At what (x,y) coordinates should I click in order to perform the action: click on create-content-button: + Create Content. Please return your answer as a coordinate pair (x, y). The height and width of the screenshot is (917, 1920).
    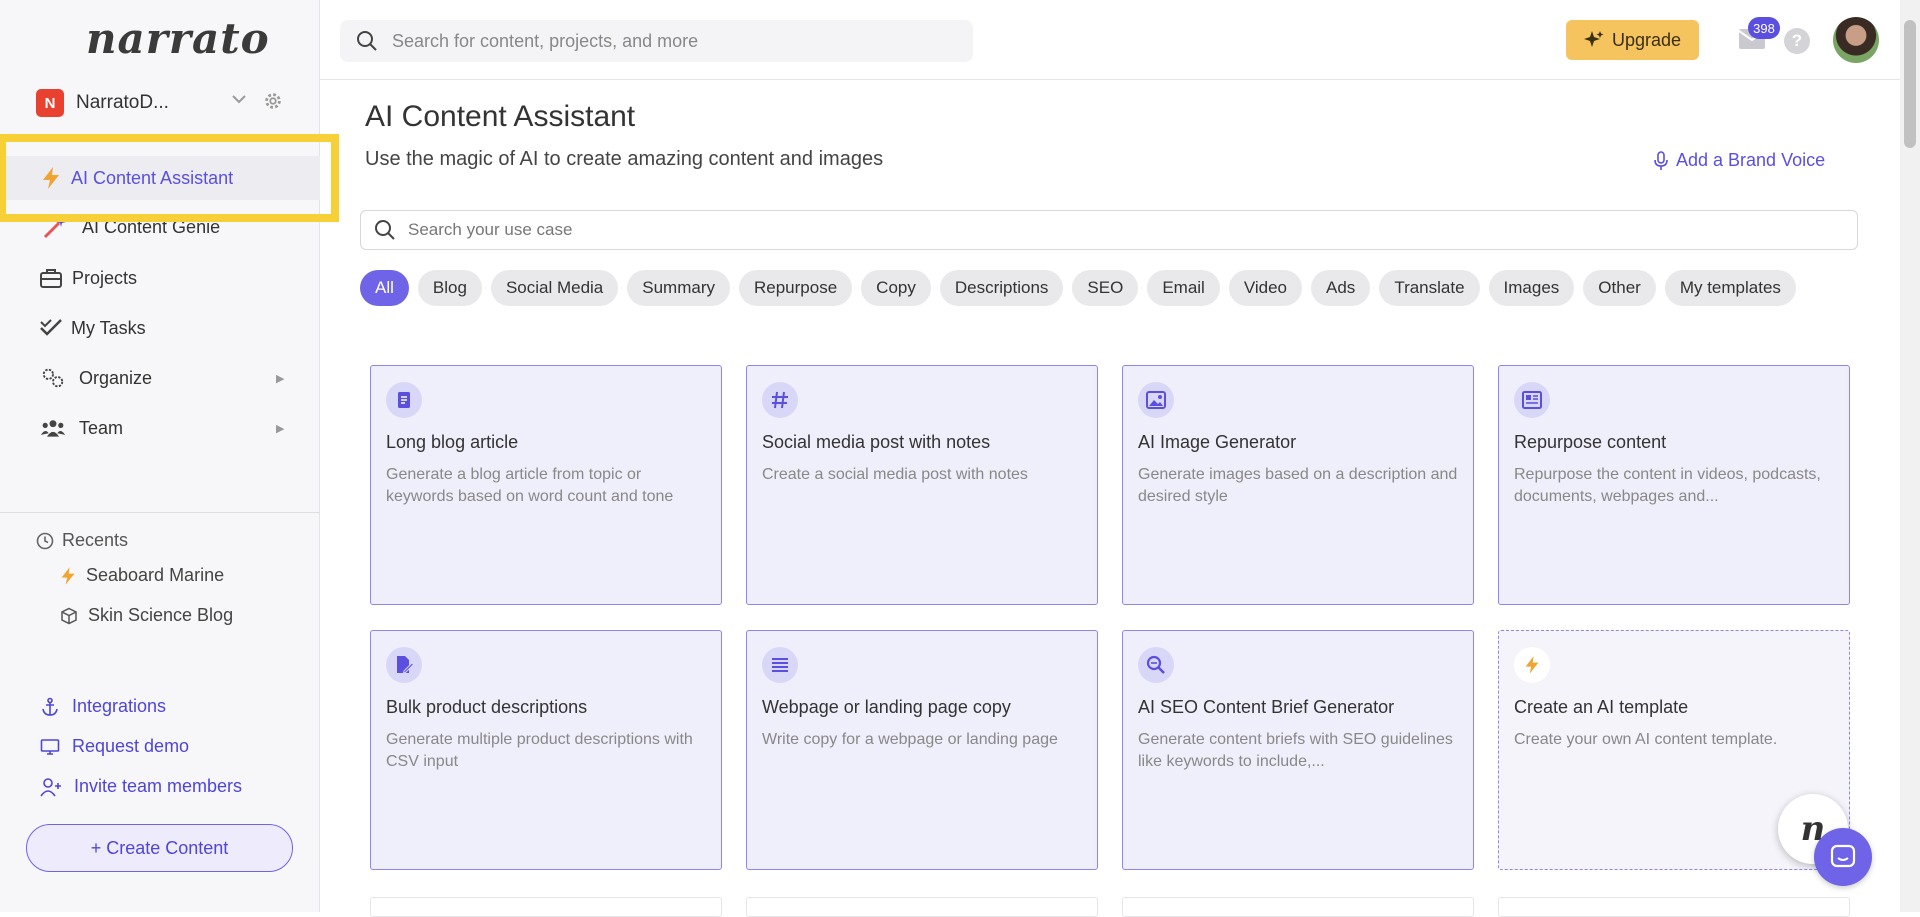
    Looking at the image, I should click on (159, 848).